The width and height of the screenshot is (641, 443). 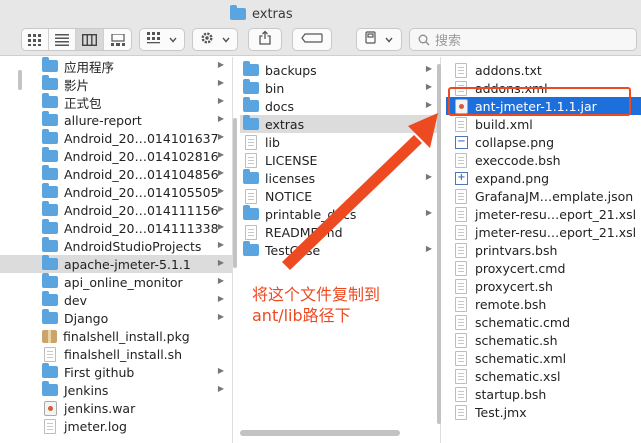 What do you see at coordinates (116, 426) in the screenshot?
I see `file-row: jmeter.log` at bounding box center [116, 426].